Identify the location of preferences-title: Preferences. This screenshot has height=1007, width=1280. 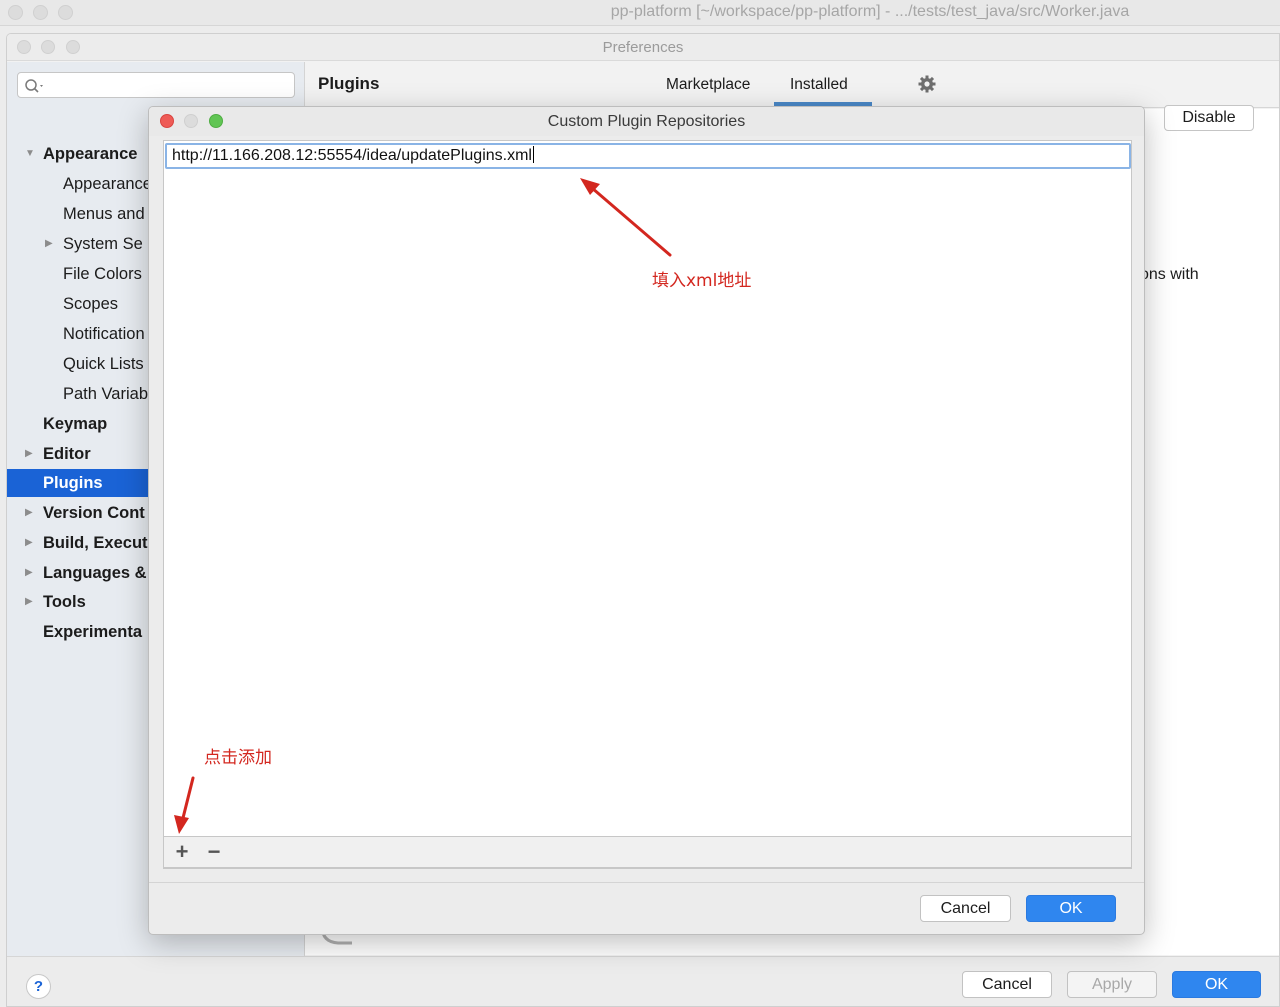
(643, 47).